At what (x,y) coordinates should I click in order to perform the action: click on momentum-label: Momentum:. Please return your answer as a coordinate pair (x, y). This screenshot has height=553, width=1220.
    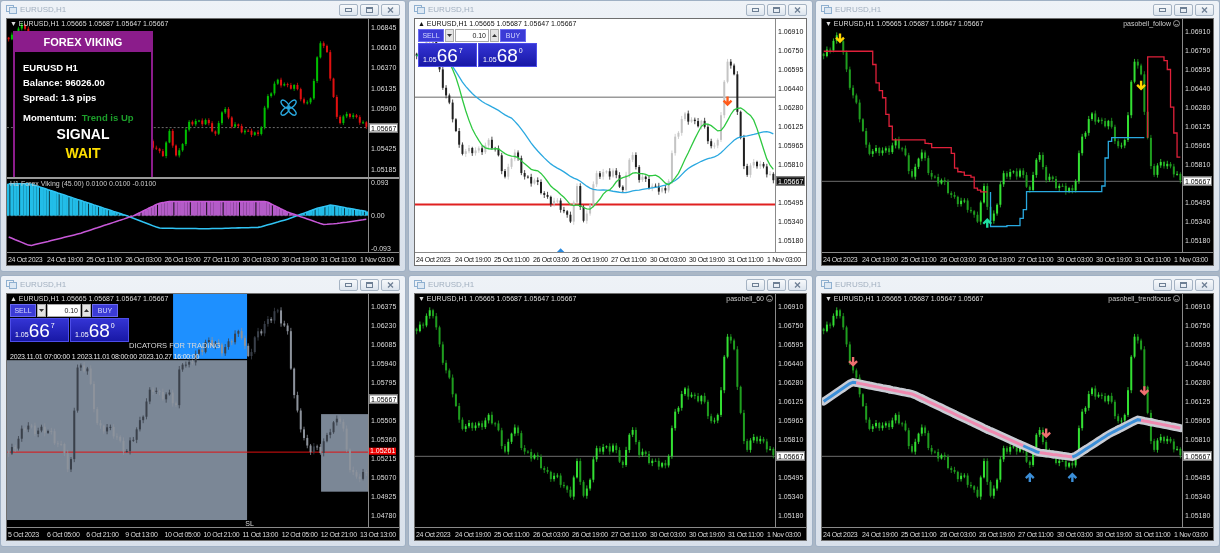
    Looking at the image, I should click on (50, 117).